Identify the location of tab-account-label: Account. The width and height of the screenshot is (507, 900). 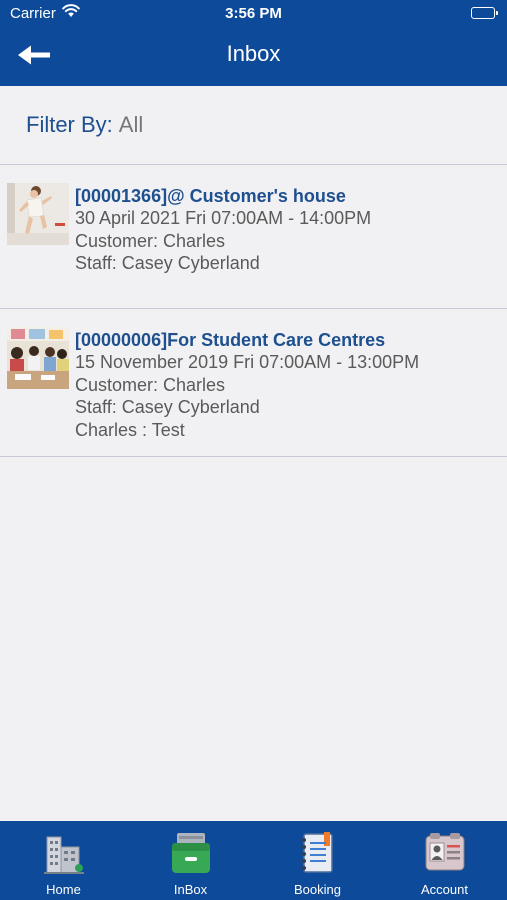
(444, 889).